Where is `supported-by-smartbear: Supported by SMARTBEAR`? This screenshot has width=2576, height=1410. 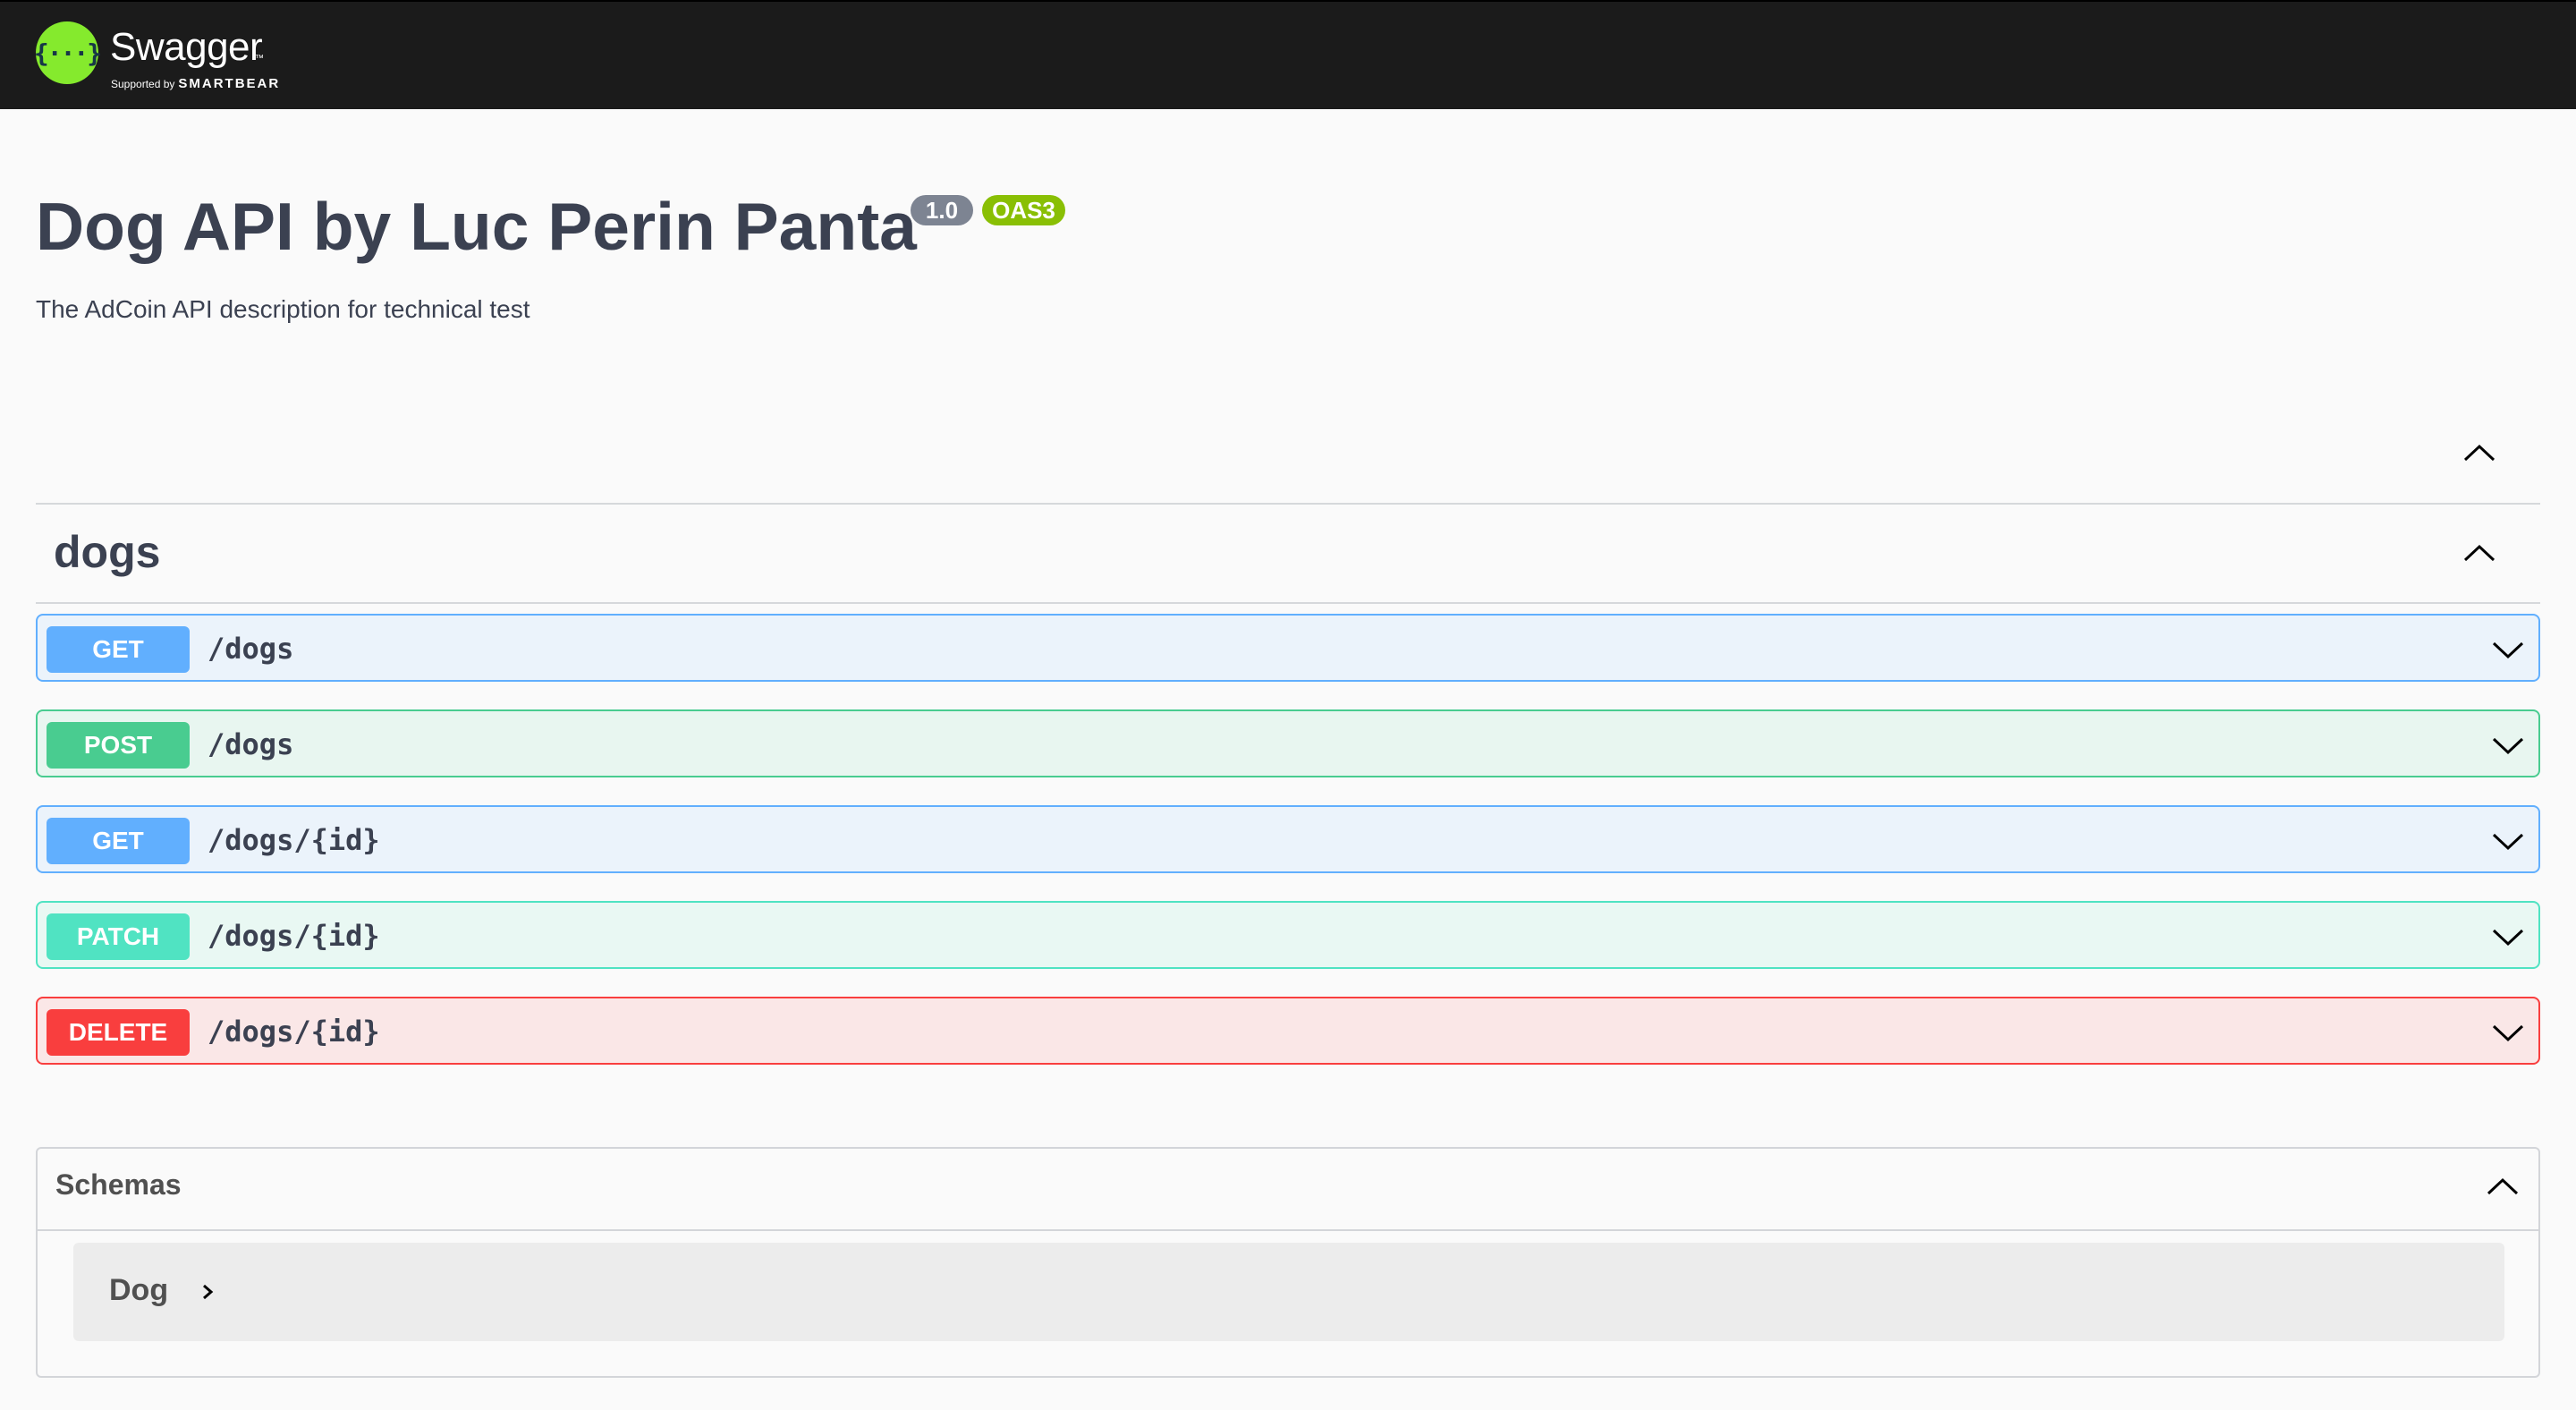 supported-by-smartbear: Supported by SMARTBEAR is located at coordinates (195, 83).